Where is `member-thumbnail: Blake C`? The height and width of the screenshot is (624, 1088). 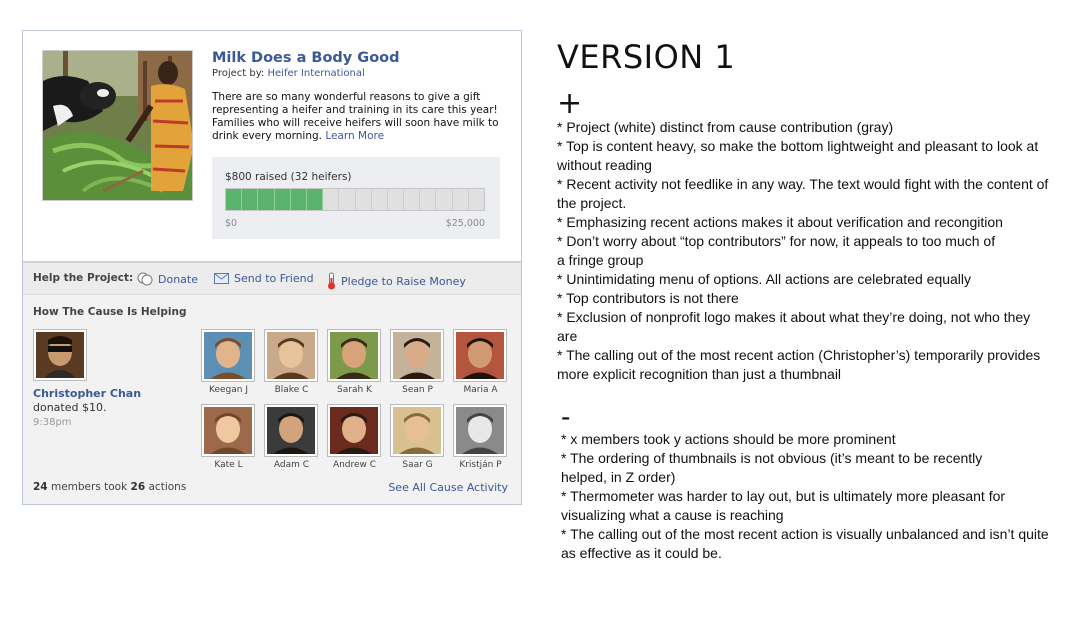 member-thumbnail: Blake C is located at coordinates (291, 362).